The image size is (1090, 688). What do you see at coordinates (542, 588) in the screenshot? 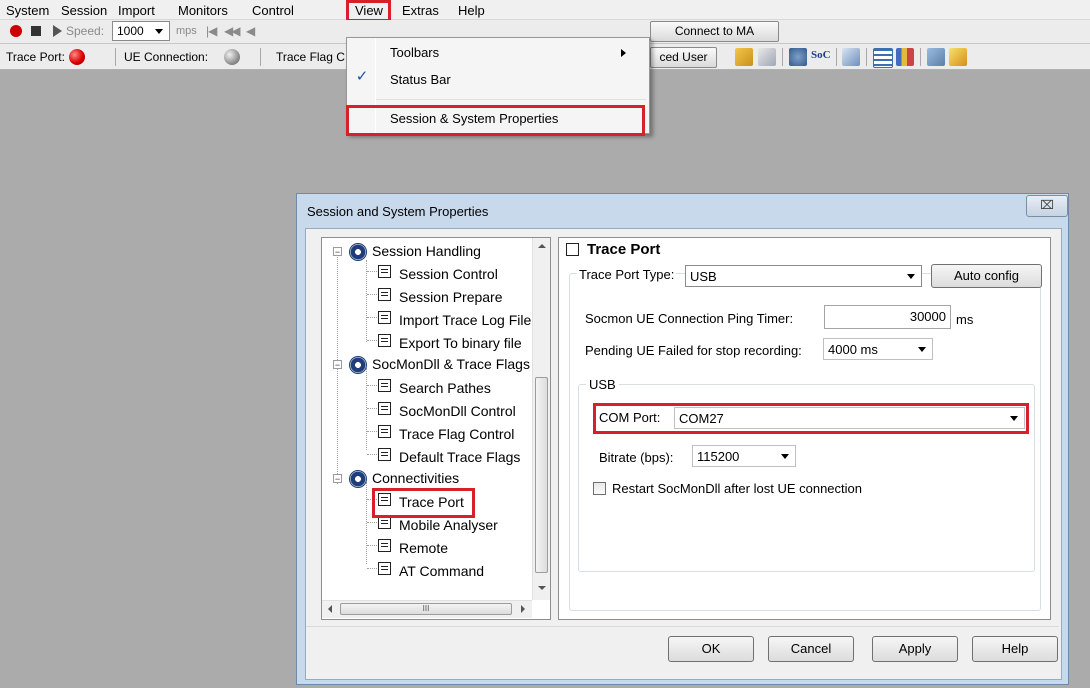
I see `scroll-down-icon` at bounding box center [542, 588].